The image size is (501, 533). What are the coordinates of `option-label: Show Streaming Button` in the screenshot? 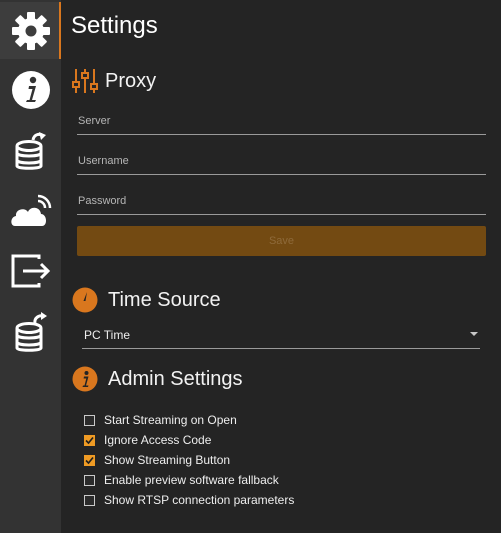 It's located at (167, 460).